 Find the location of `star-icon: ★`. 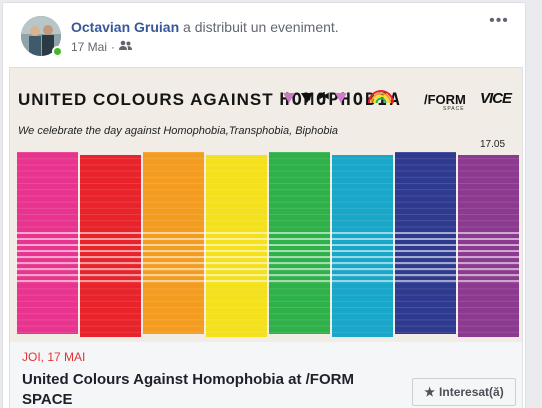

star-icon: ★ is located at coordinates (430, 392).